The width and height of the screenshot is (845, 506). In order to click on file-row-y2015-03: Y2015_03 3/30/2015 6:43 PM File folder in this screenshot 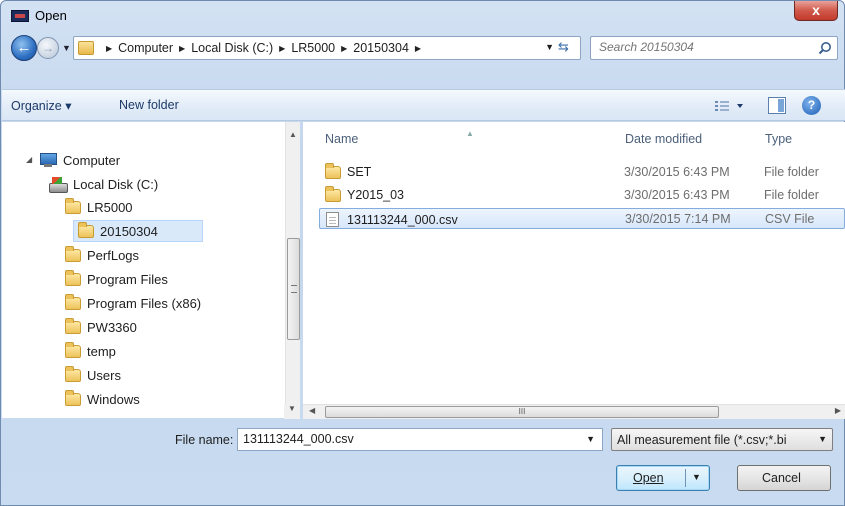, I will do `click(582, 195)`.